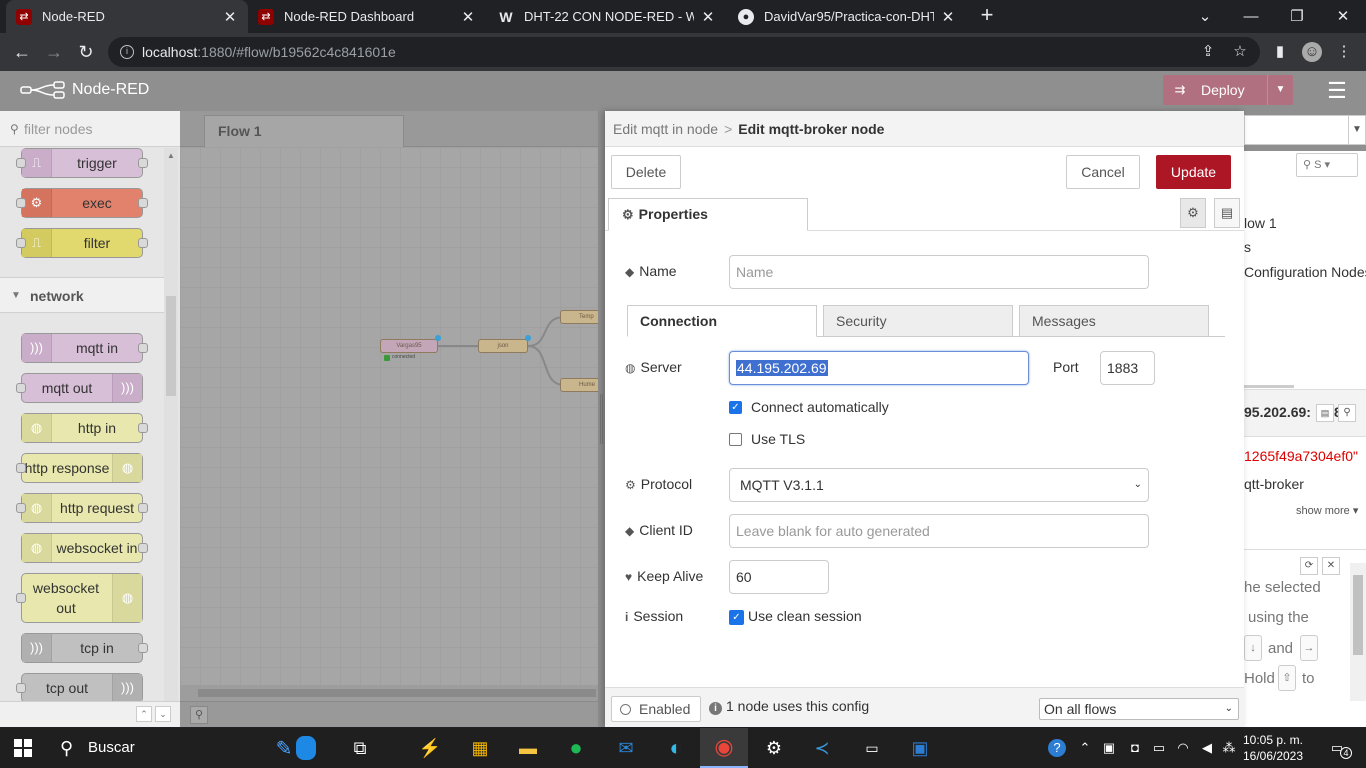 The width and height of the screenshot is (1366, 768). Describe the element at coordinates (576, 748) in the screenshot. I see `spotify-icon: ●` at that location.